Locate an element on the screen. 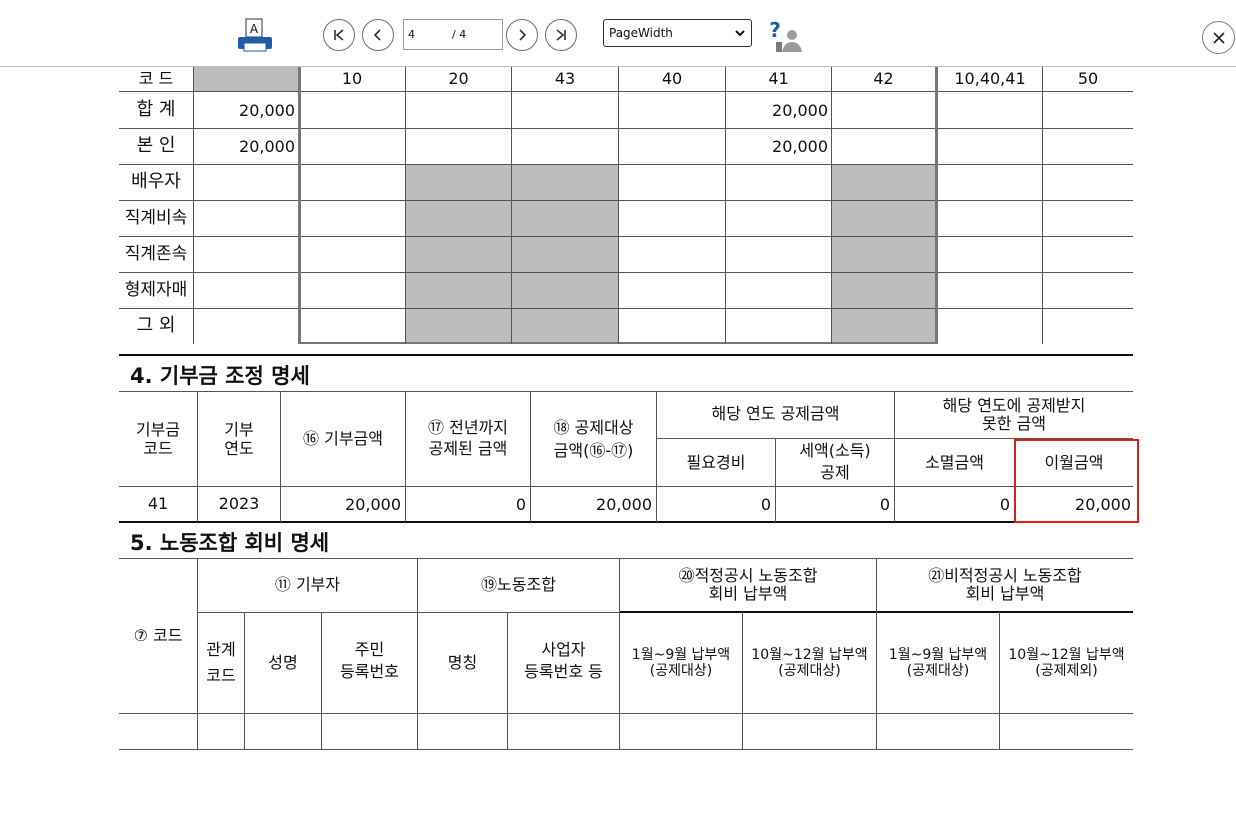 The width and height of the screenshot is (1236, 818). row-label-others: 그 외 is located at coordinates (156, 325).